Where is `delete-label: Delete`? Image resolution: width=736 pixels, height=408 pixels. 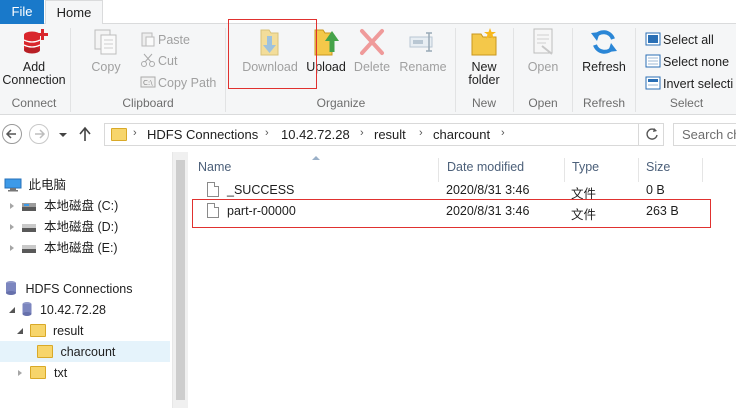 delete-label: Delete is located at coordinates (372, 67).